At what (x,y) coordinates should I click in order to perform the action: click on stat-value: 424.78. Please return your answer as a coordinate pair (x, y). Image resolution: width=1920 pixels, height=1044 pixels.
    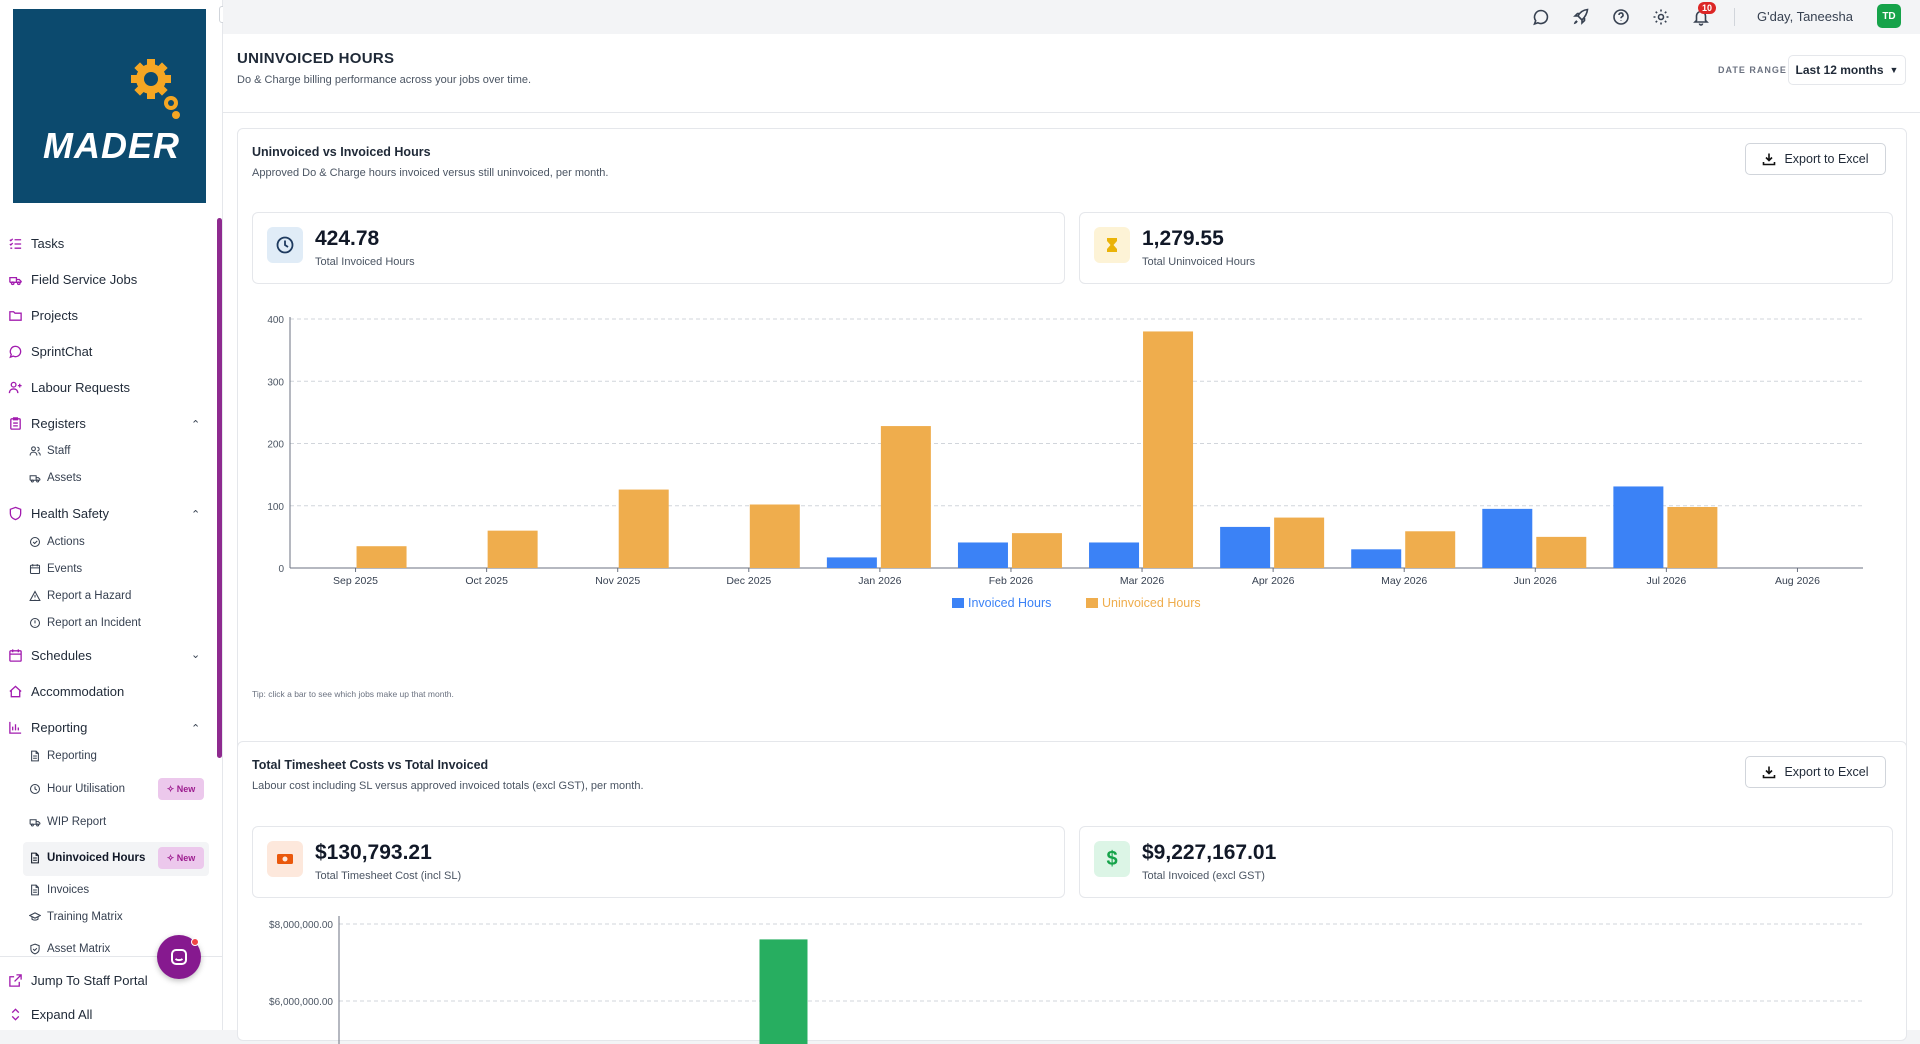
    Looking at the image, I should click on (347, 238).